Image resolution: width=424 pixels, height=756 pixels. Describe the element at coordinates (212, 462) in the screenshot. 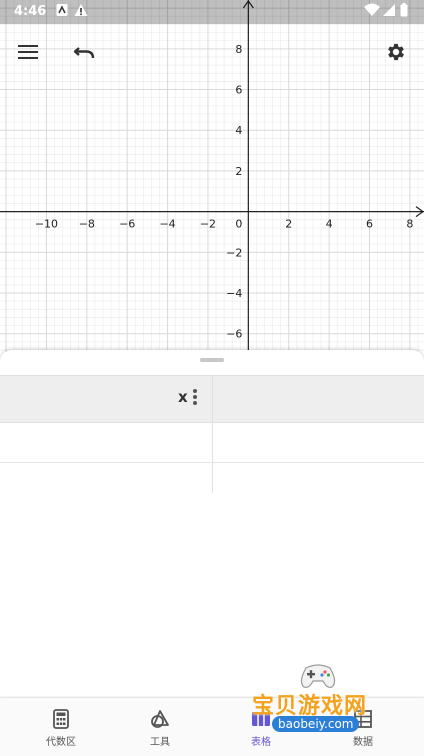

I see `table-row-divider` at that location.